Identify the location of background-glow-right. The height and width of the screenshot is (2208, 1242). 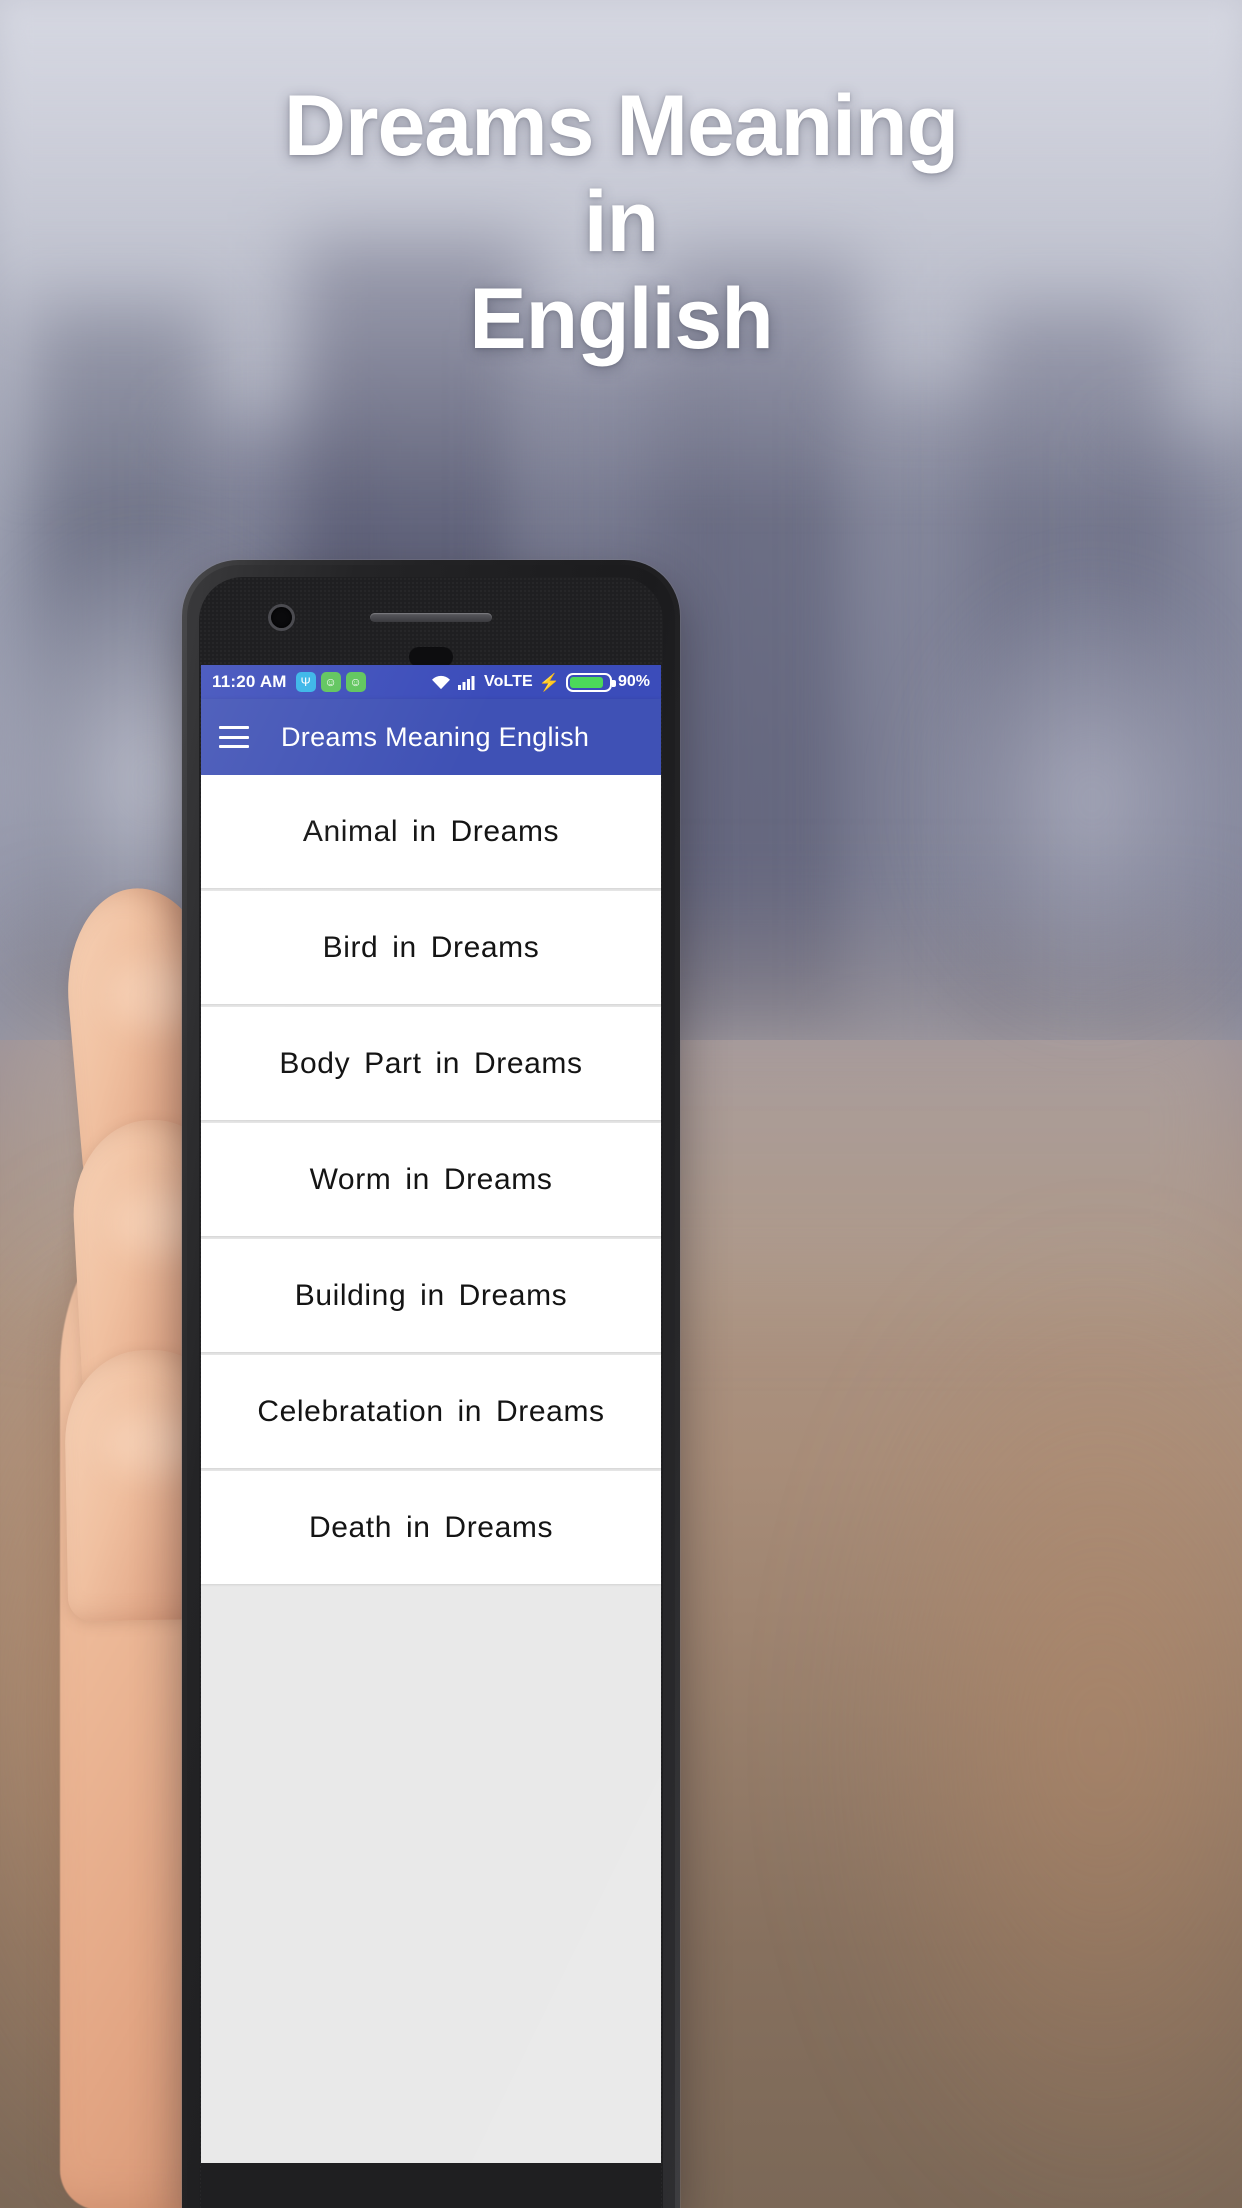
(1072, 800).